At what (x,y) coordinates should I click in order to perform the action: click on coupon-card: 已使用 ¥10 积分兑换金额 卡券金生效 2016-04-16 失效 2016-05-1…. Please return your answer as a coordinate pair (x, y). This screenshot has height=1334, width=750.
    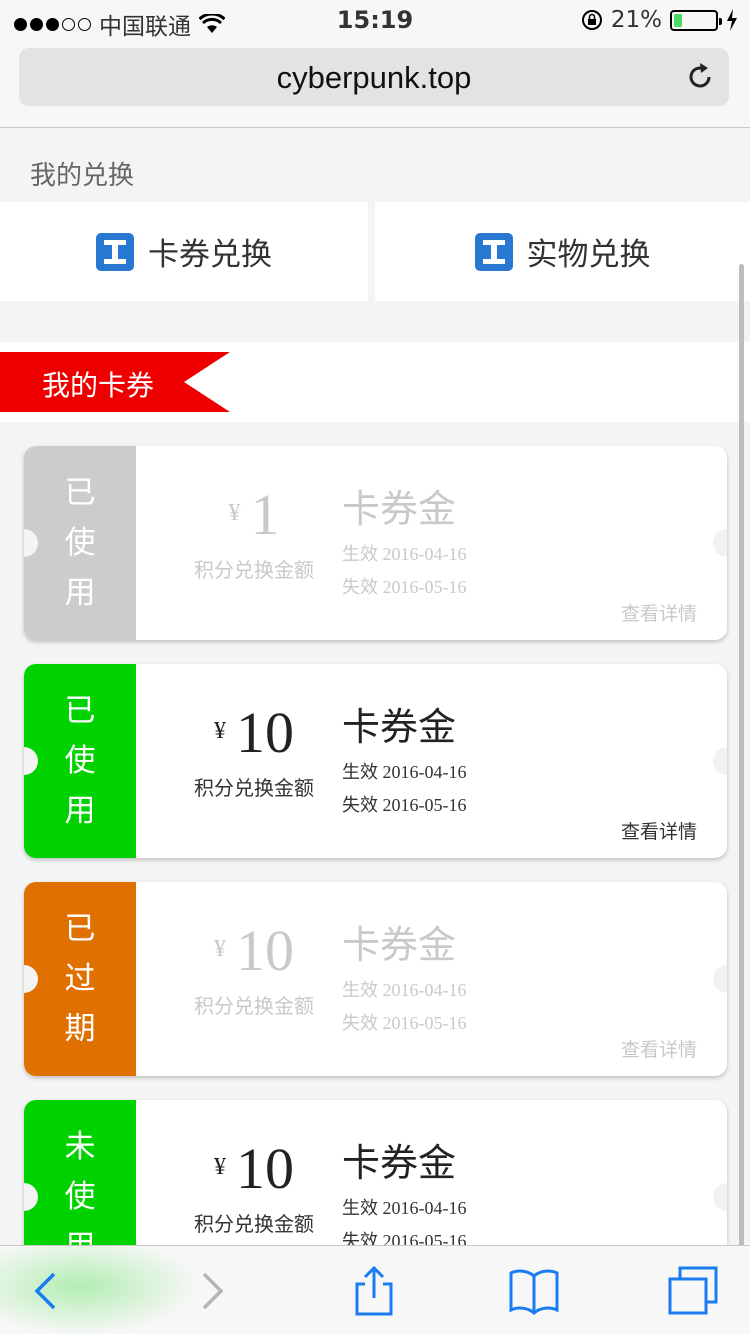
    Looking at the image, I should click on (375, 761).